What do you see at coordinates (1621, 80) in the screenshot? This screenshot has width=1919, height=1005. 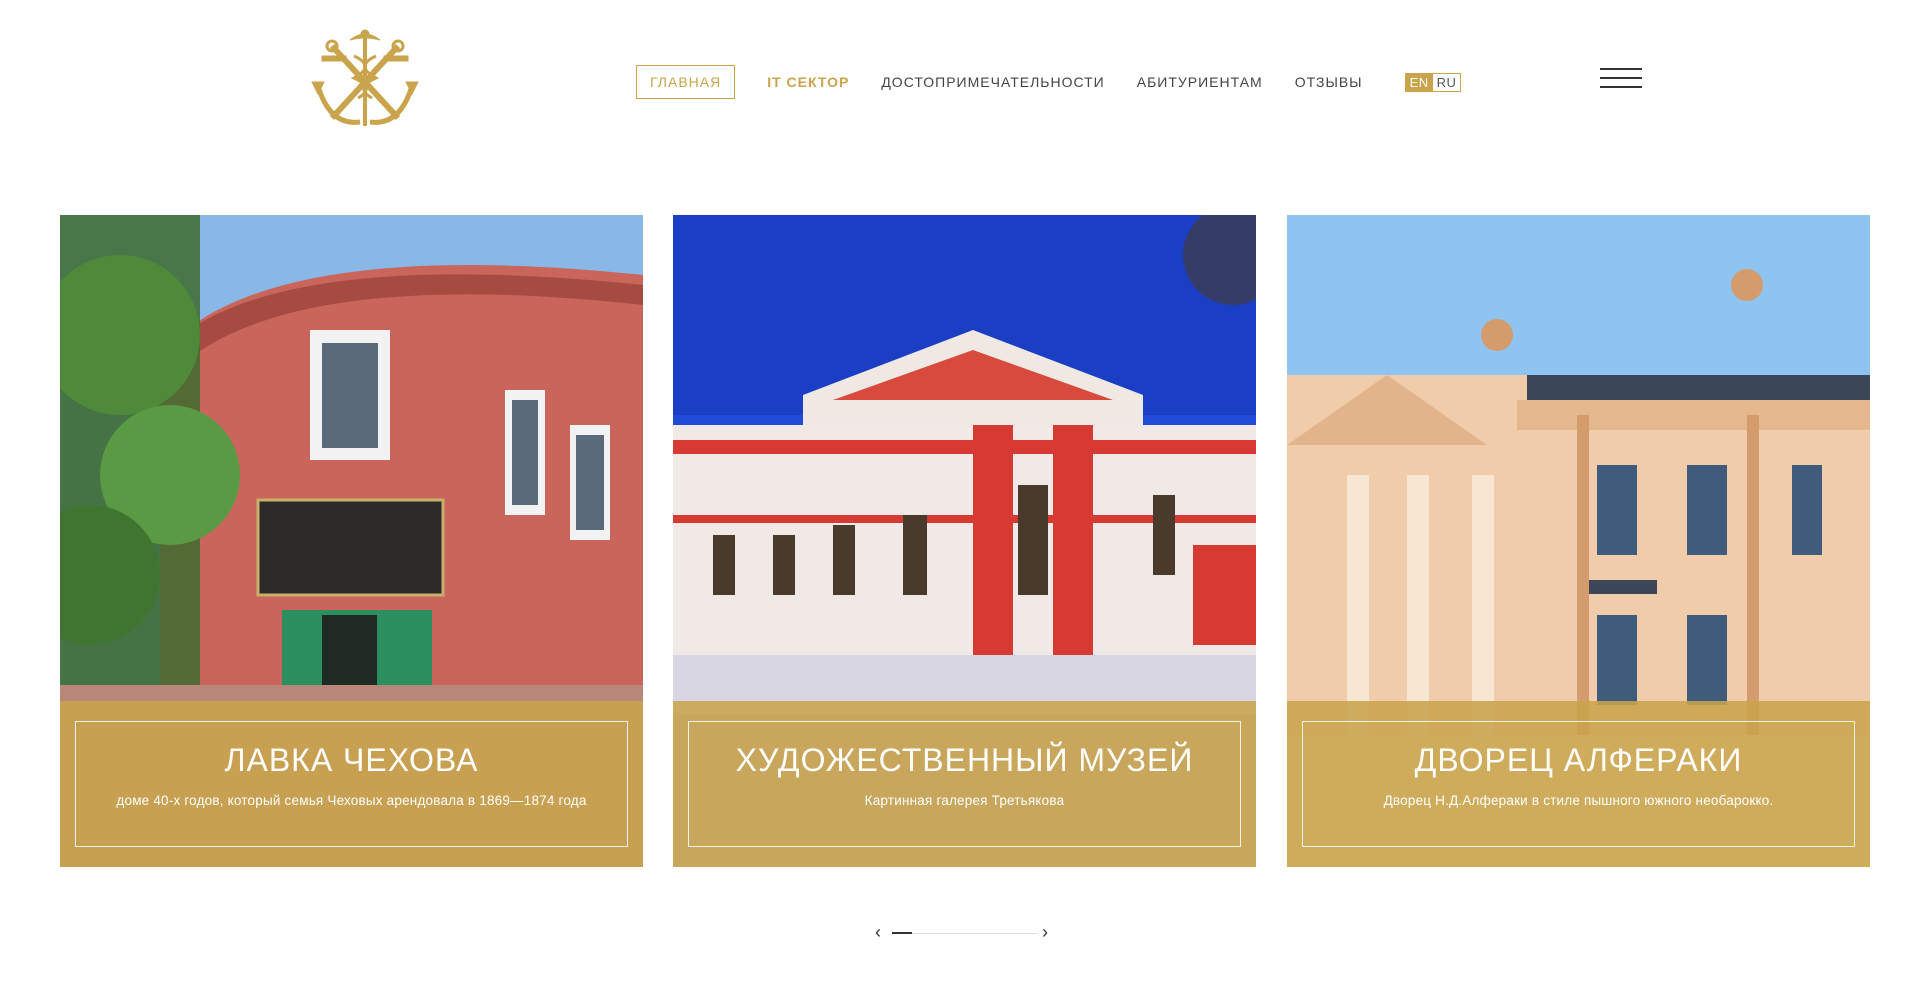 I see `hamburger-menu-icon` at bounding box center [1621, 80].